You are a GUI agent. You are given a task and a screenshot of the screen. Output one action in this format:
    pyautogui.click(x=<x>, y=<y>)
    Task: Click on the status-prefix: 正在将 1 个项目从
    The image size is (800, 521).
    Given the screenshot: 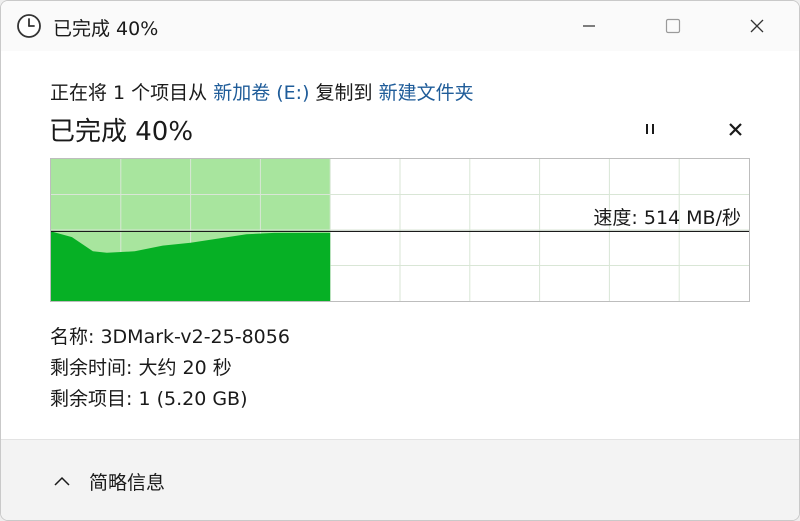 What is the action you would take?
    pyautogui.click(x=132, y=93)
    